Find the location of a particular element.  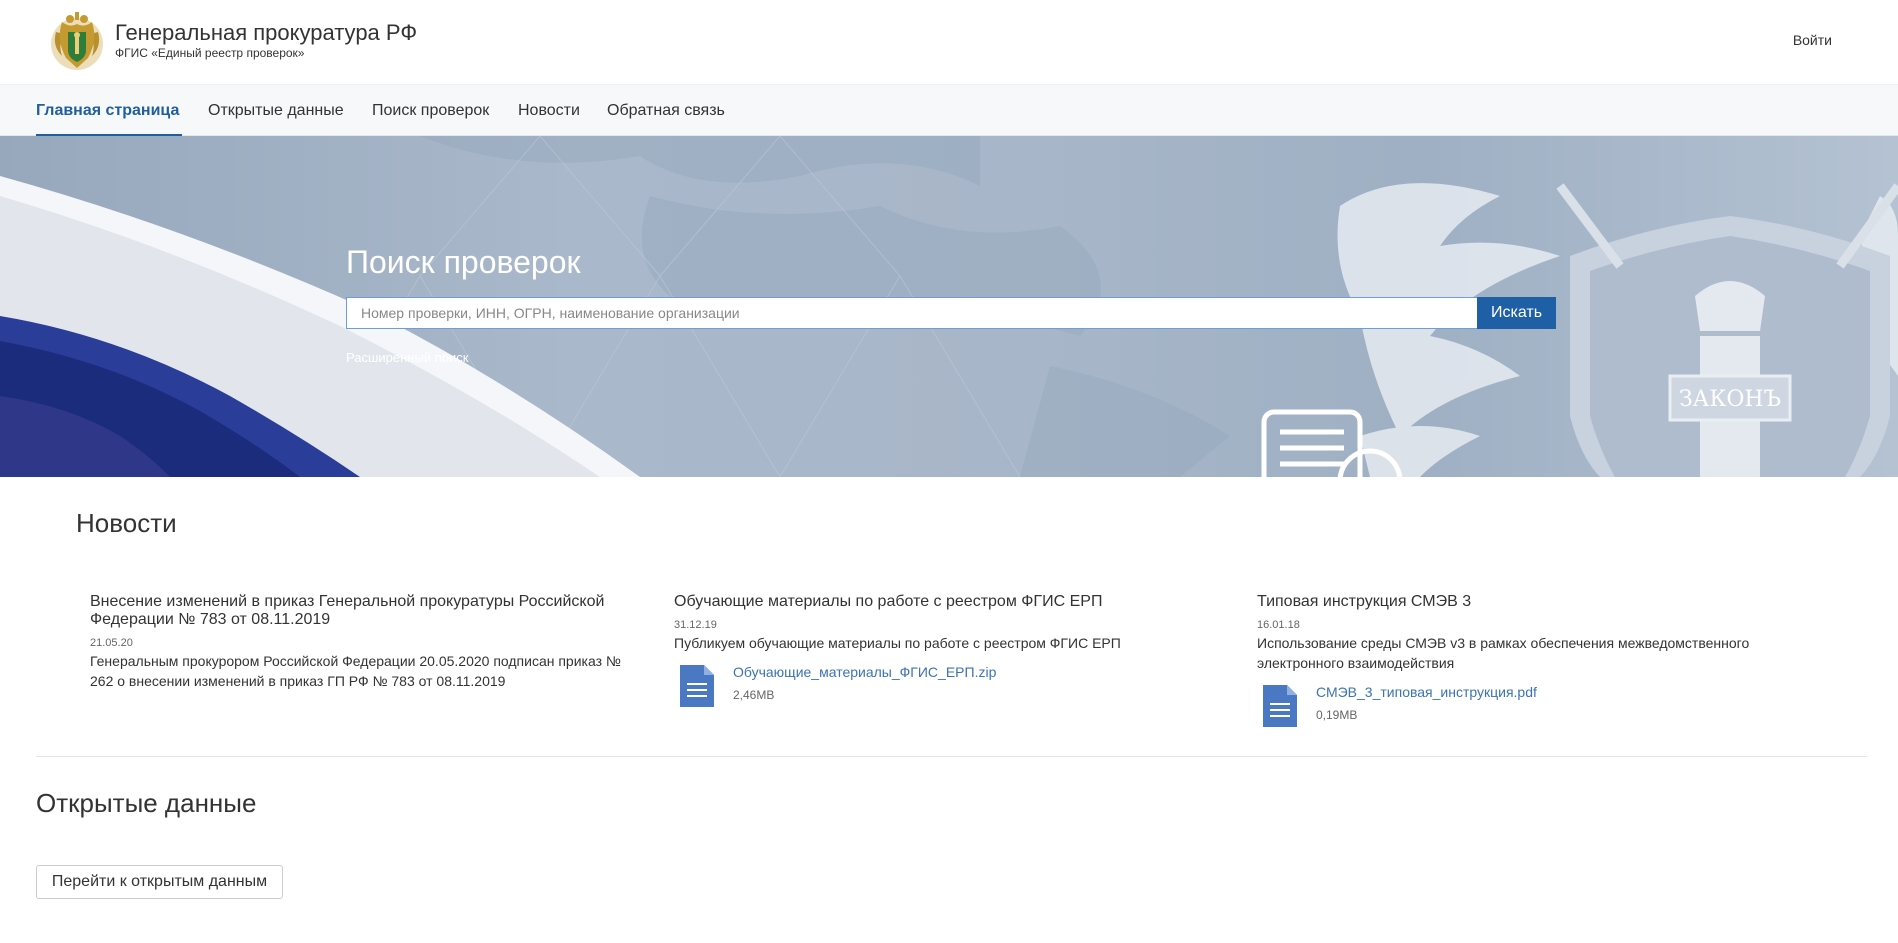

emblem-motto: ЗАКОНЪ is located at coordinates (1730, 399).